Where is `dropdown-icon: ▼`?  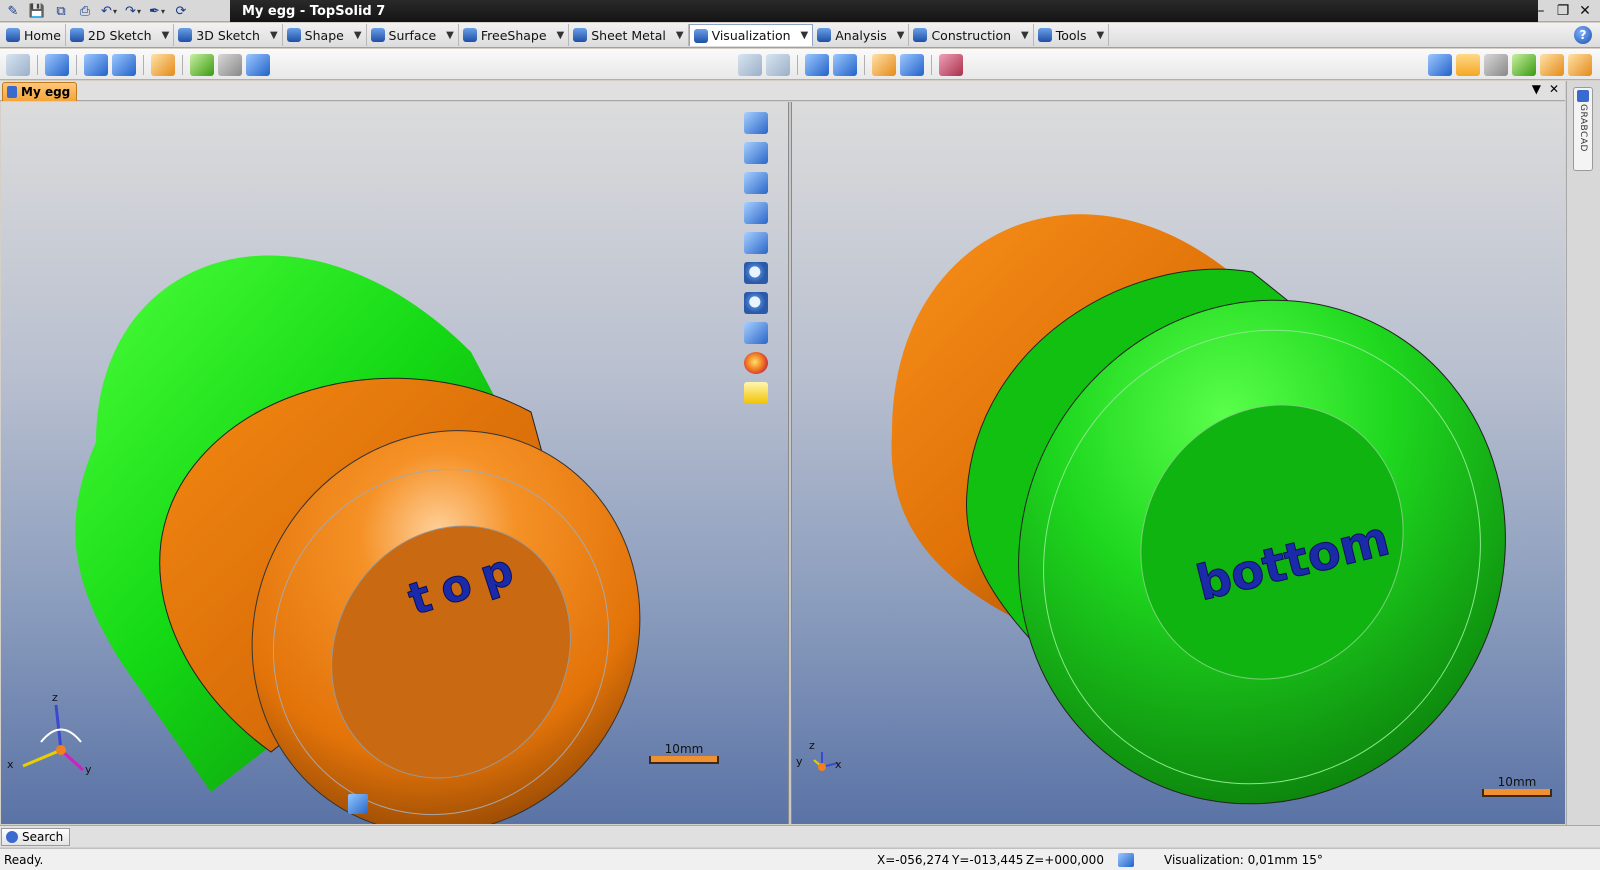
dropdown-icon: ▼ is located at coordinates (1536, 89).